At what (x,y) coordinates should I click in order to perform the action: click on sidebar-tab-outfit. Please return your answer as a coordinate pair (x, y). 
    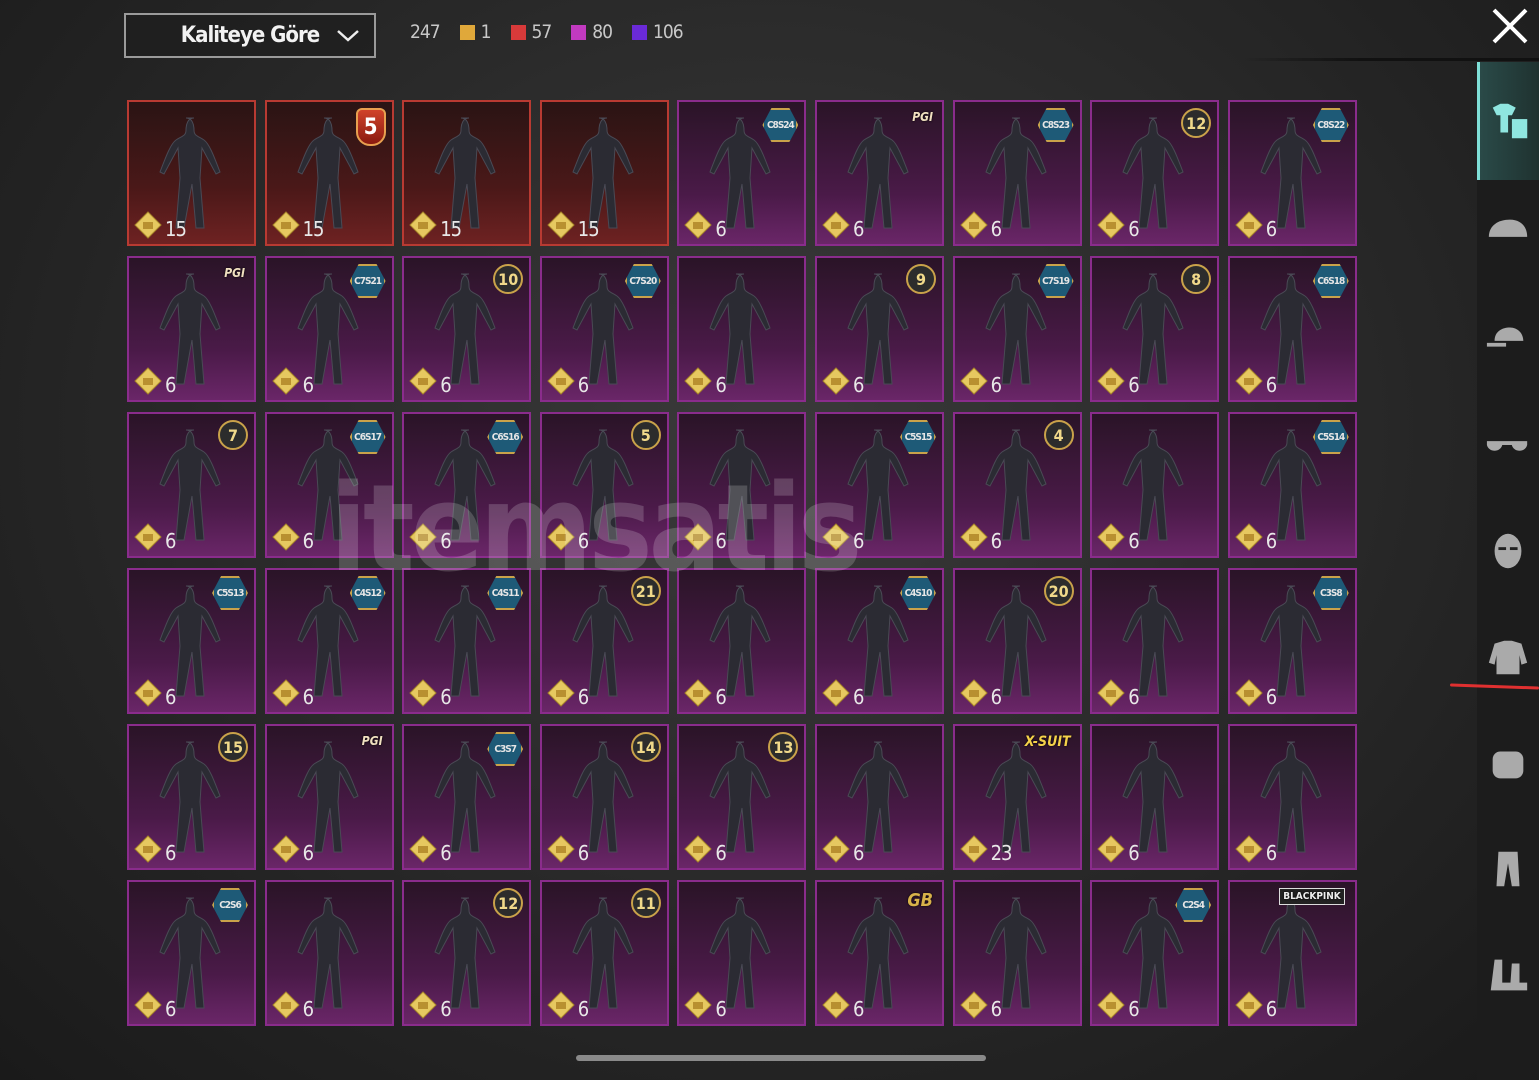
    Looking at the image, I should click on (1508, 121).